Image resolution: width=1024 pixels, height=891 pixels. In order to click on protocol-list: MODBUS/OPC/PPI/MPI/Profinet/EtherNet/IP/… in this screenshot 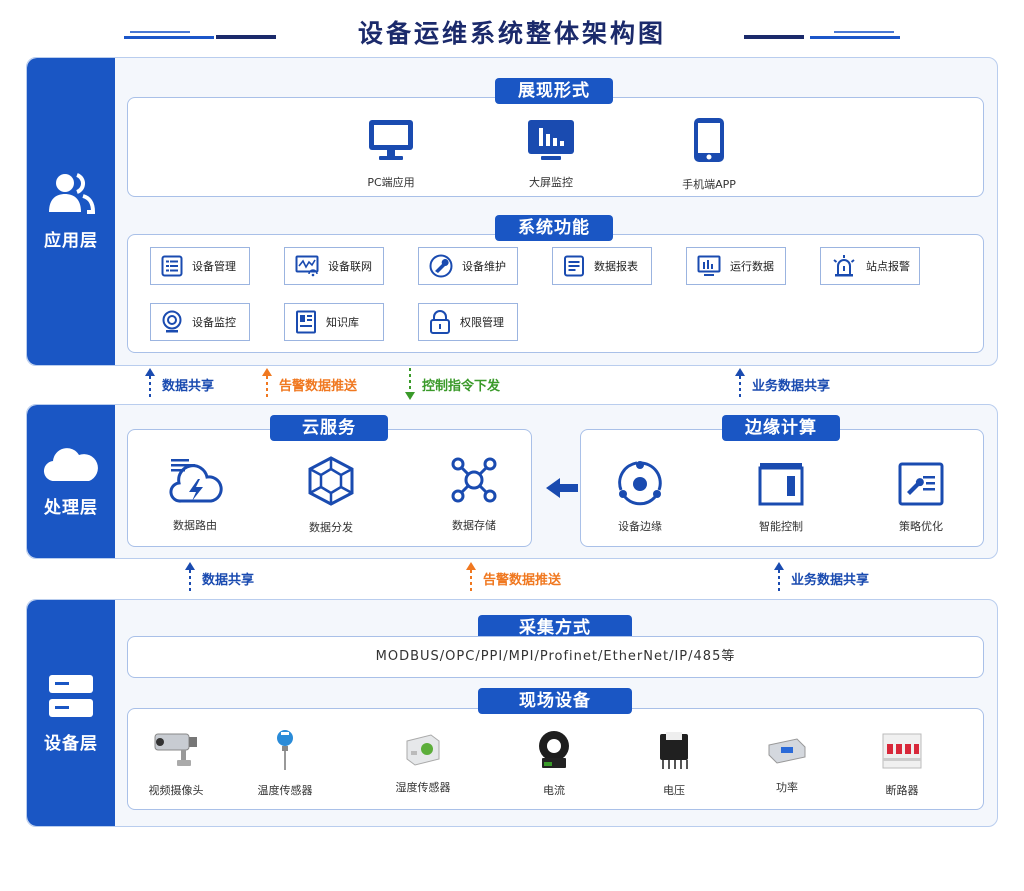, I will do `click(555, 656)`.